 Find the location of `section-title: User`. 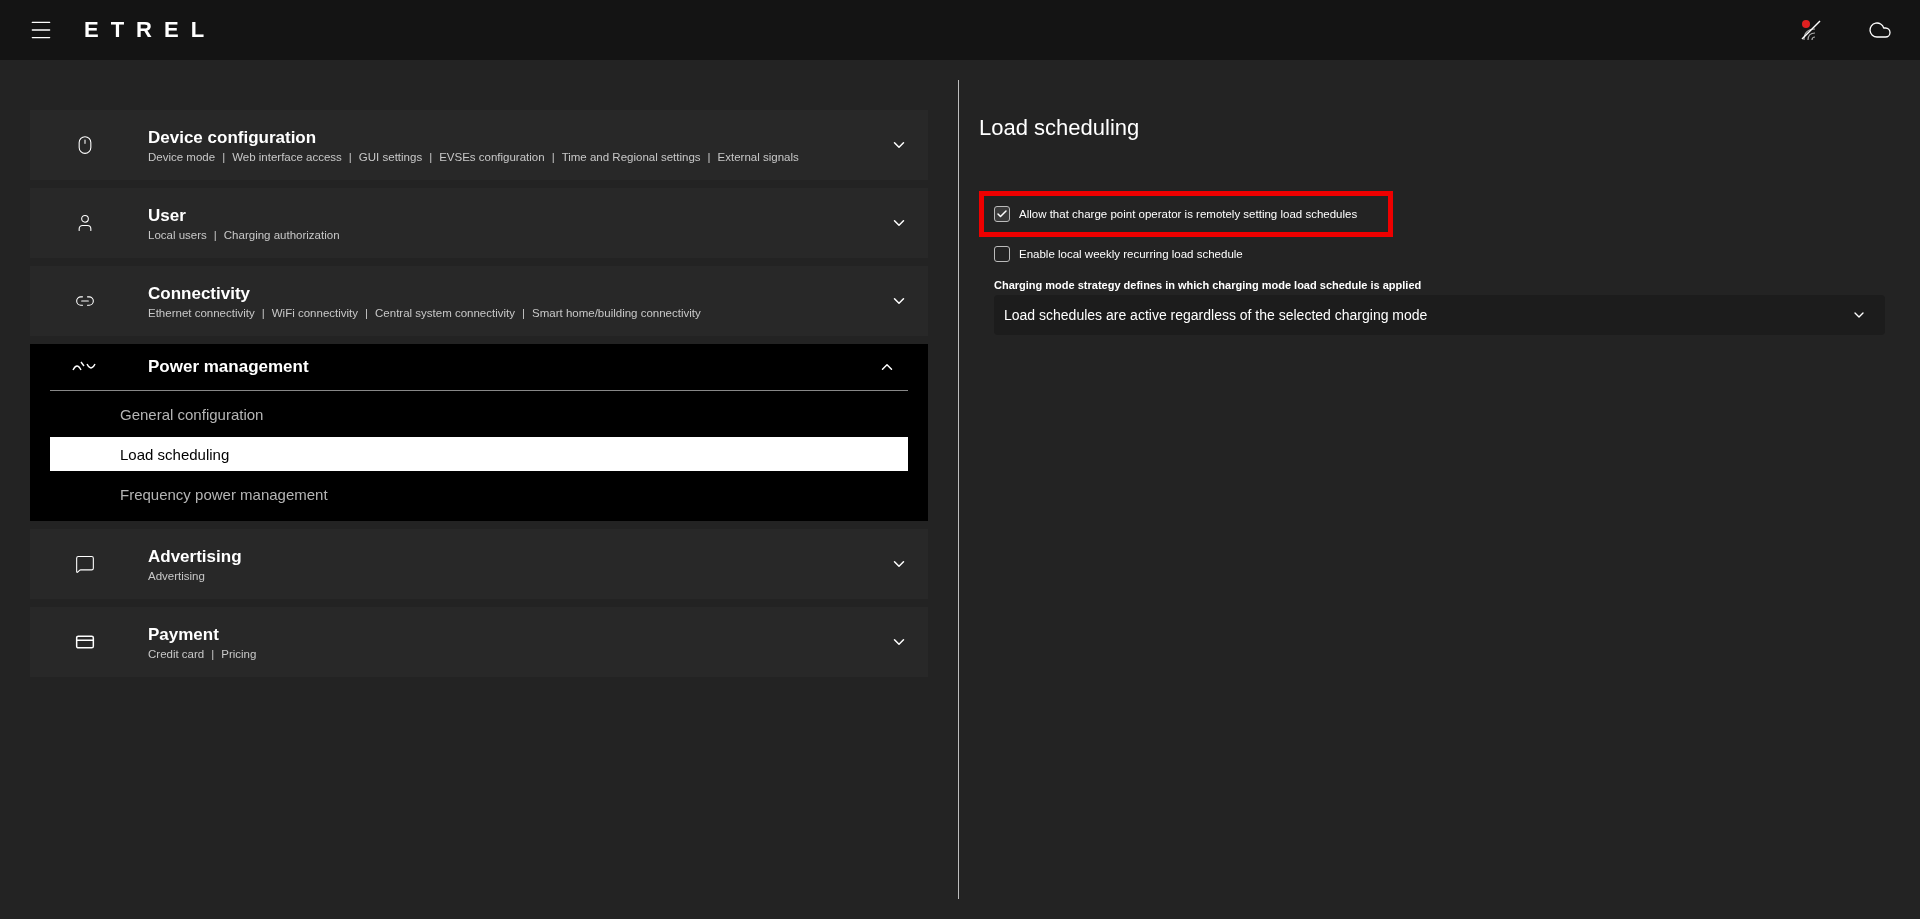

section-title: User is located at coordinates (519, 215).